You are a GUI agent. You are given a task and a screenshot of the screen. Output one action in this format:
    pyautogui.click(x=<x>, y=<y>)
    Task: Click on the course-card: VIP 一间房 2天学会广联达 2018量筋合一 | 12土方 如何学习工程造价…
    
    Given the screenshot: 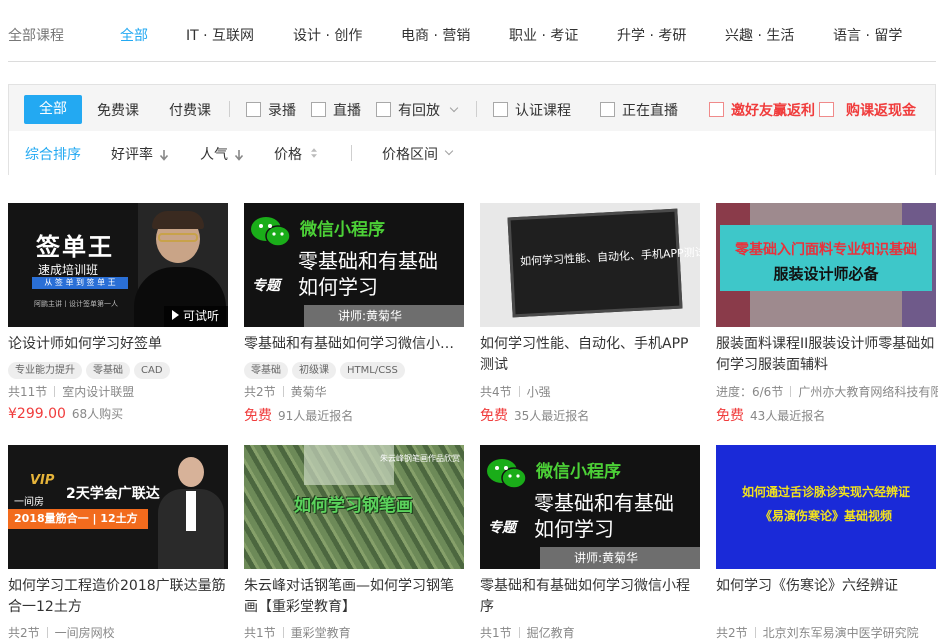 What is the action you would take?
    pyautogui.click(x=119, y=543)
    